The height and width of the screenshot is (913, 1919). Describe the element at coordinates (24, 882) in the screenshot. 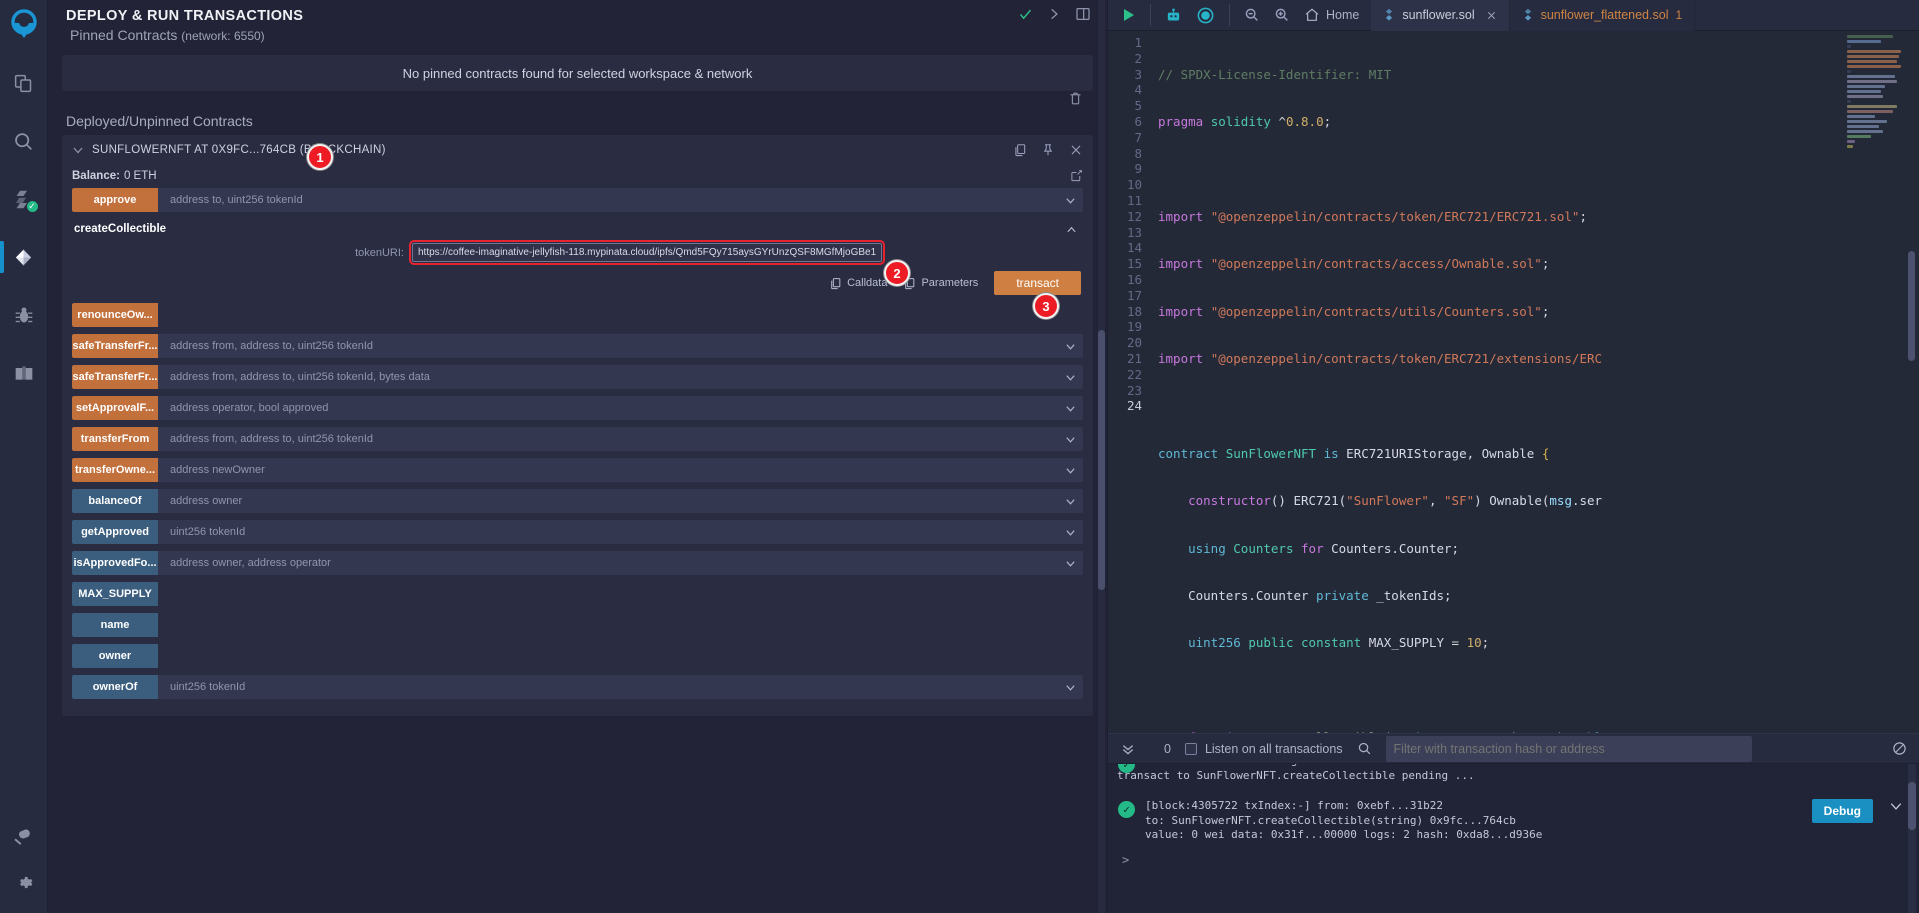

I see `settings-gear-icon` at that location.